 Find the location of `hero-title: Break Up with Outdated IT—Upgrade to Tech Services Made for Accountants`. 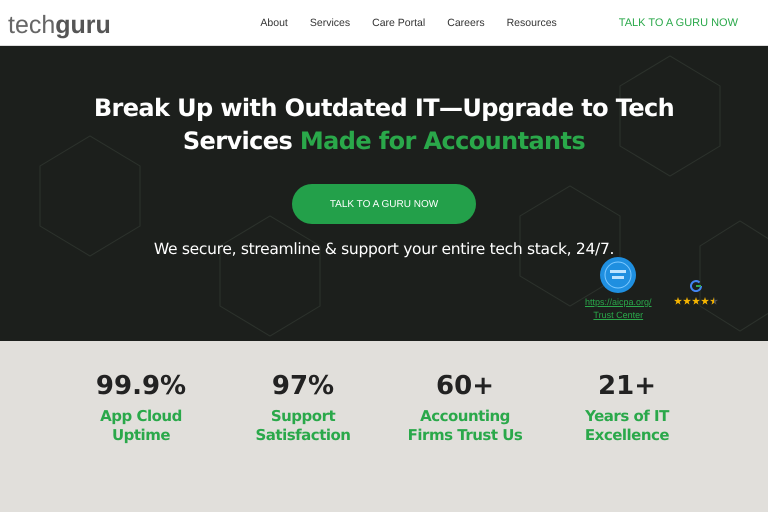

hero-title: Break Up with Outdated IT—Upgrade to Tech Services Made for Accountants is located at coordinates (384, 125).